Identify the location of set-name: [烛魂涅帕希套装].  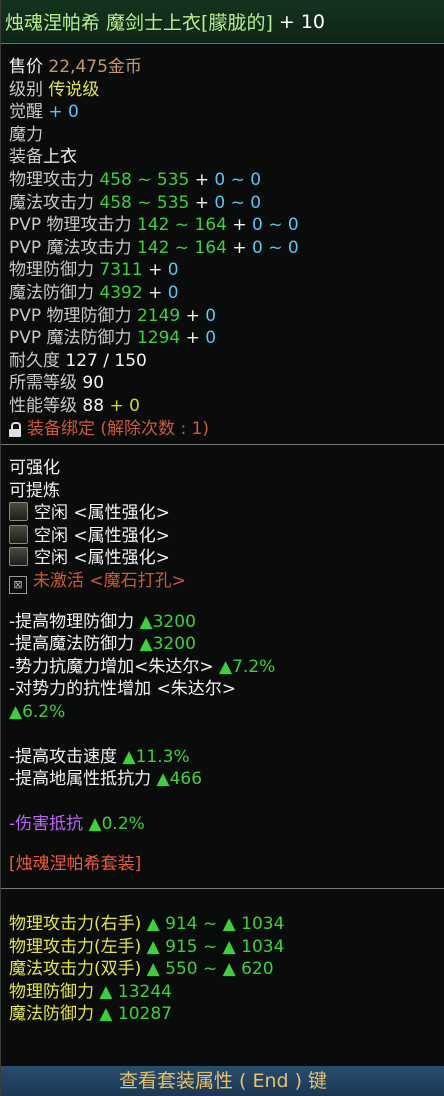
(75, 864).